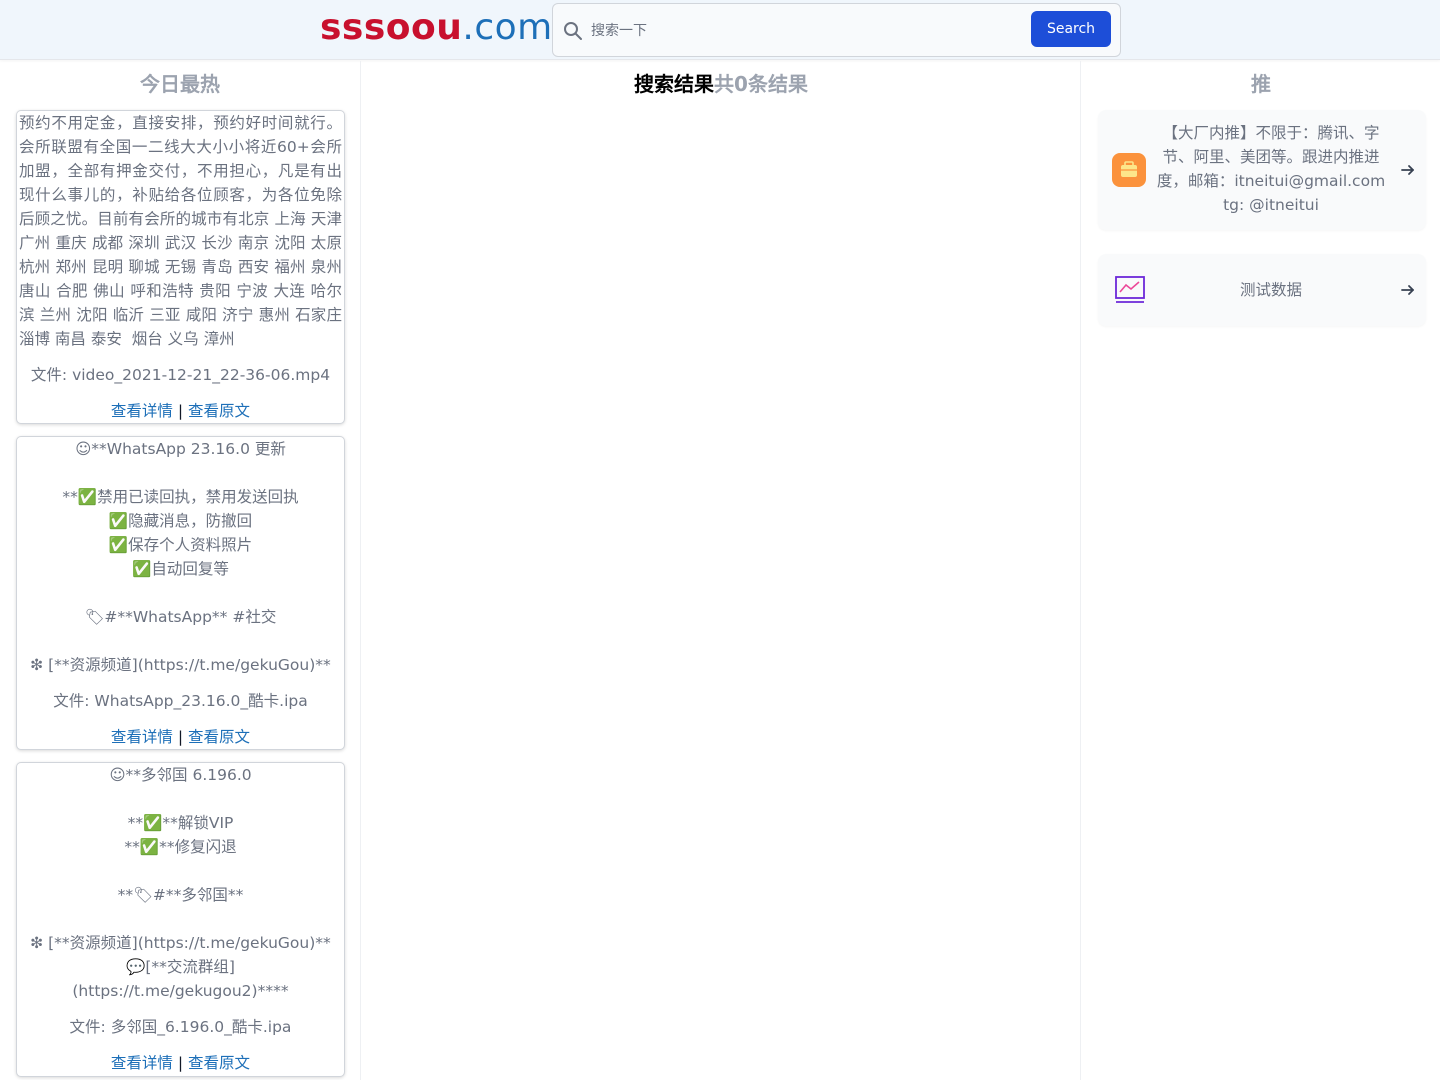 The image size is (1440, 1080). What do you see at coordinates (180, 375) in the screenshot?
I see `post-file: 文件: video_2021-12-21_22-36-06.mp4` at bounding box center [180, 375].